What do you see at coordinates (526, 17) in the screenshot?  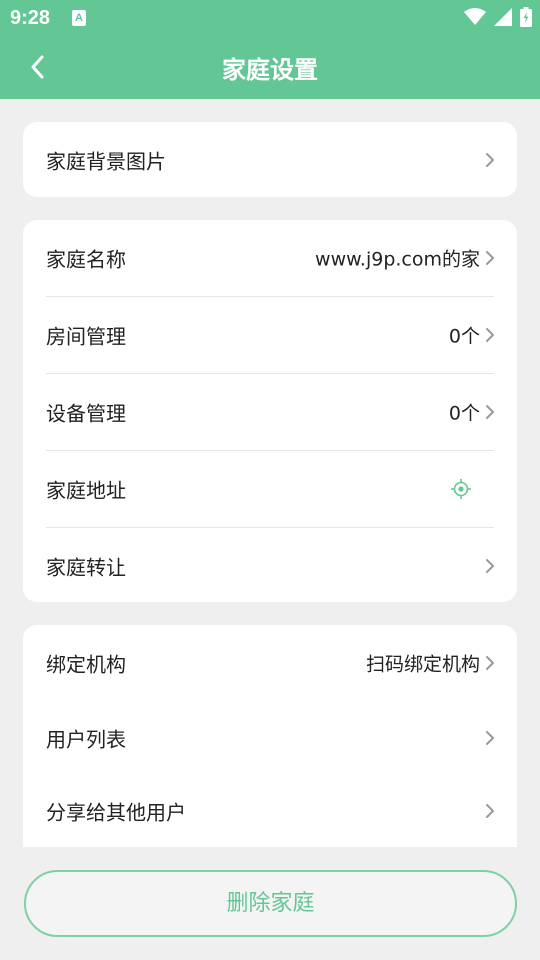 I see `battery-icon` at bounding box center [526, 17].